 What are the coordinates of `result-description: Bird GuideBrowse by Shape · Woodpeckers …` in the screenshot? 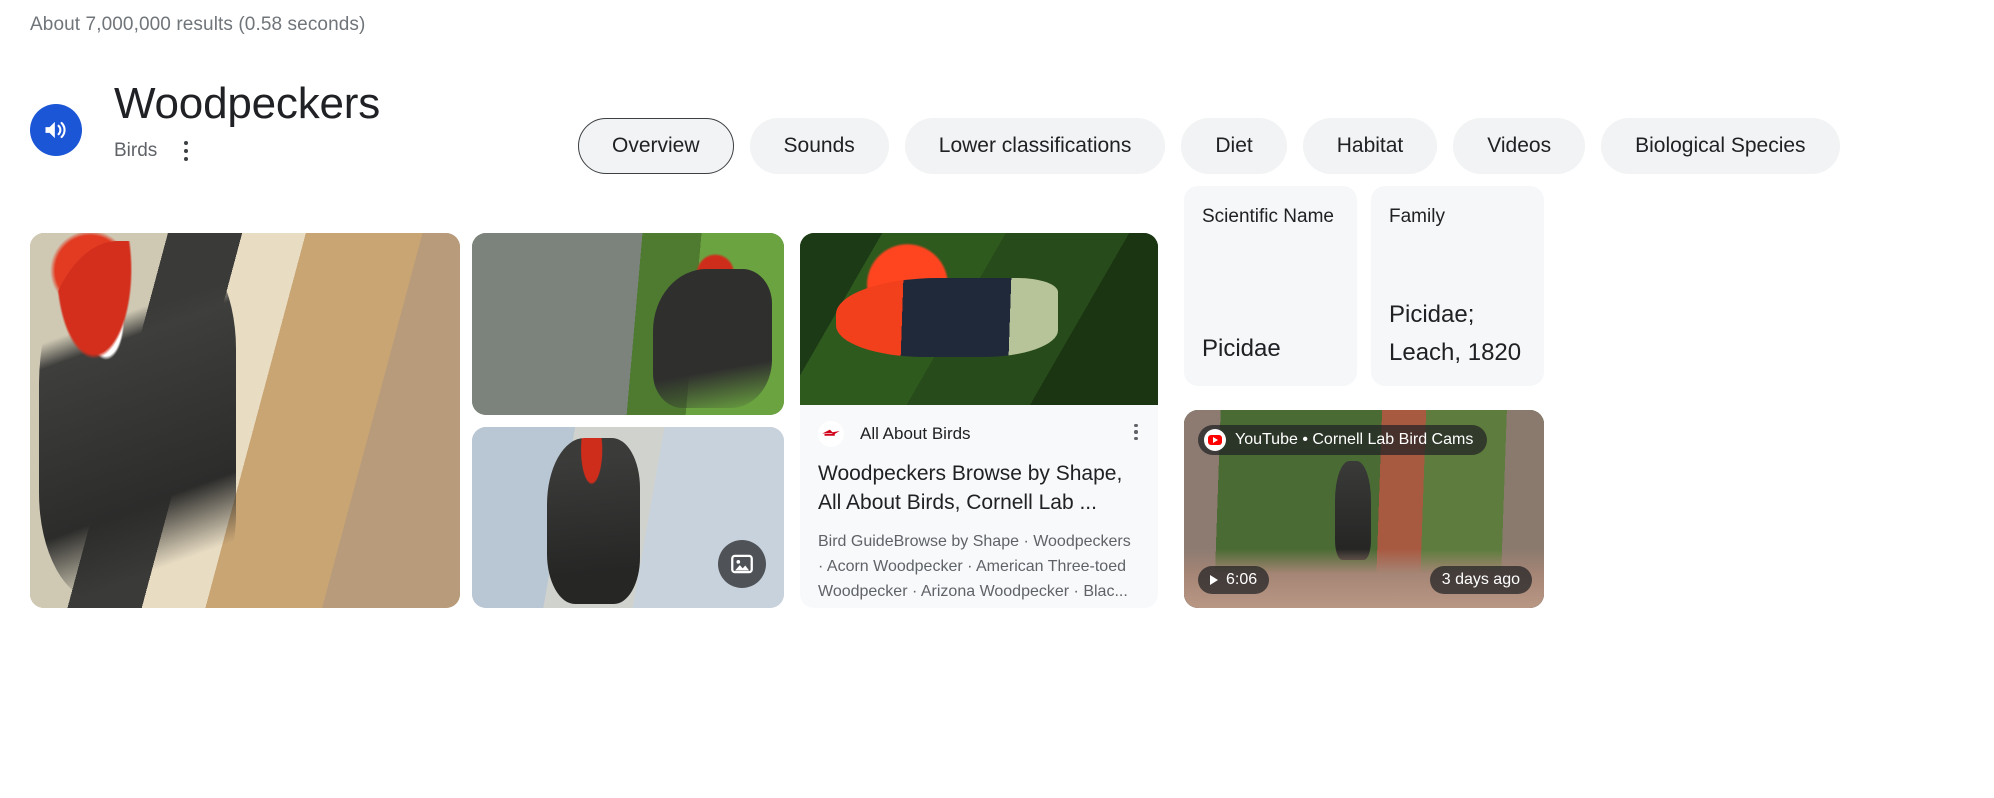 It's located at (974, 566).